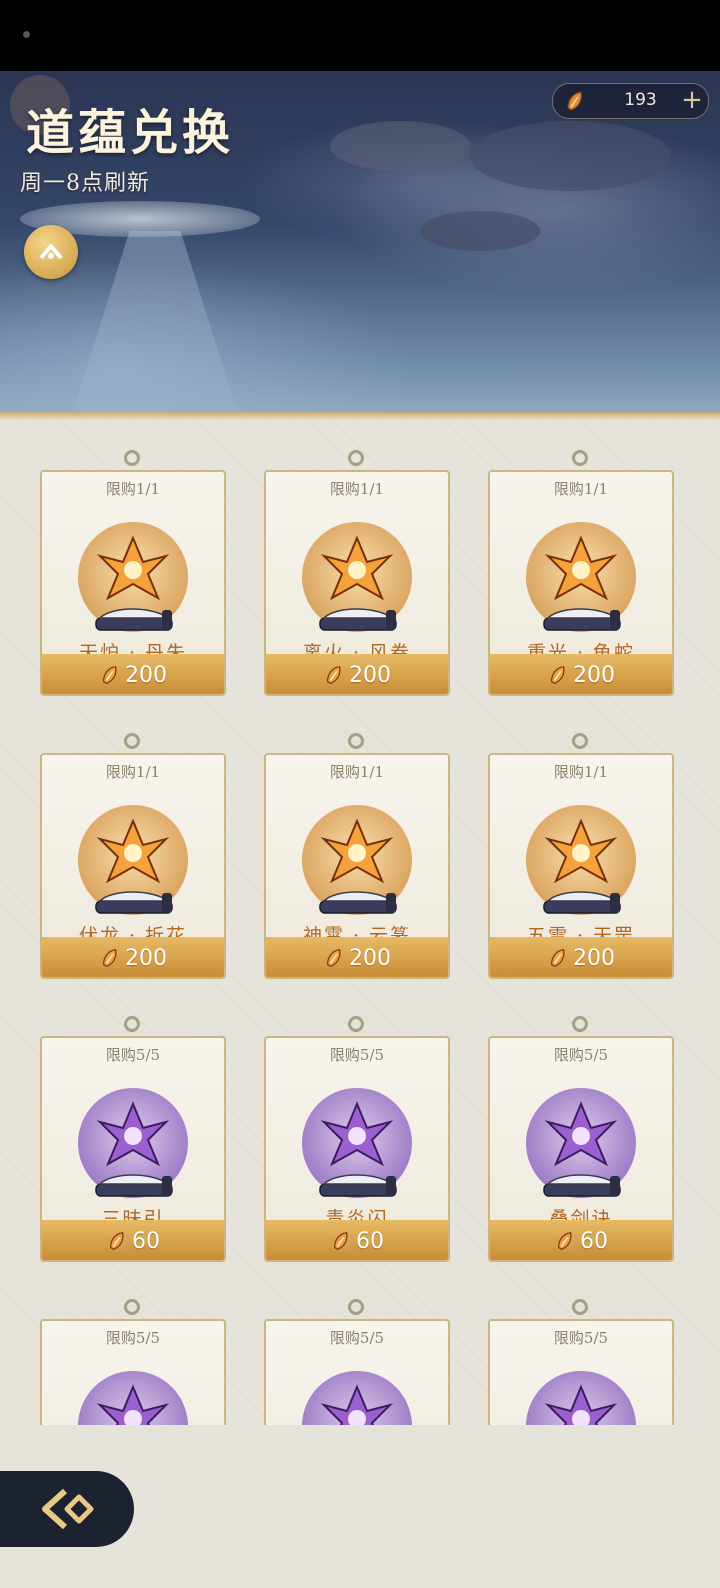 The image size is (720, 1588). What do you see at coordinates (67, 1509) in the screenshot?
I see `back-button` at bounding box center [67, 1509].